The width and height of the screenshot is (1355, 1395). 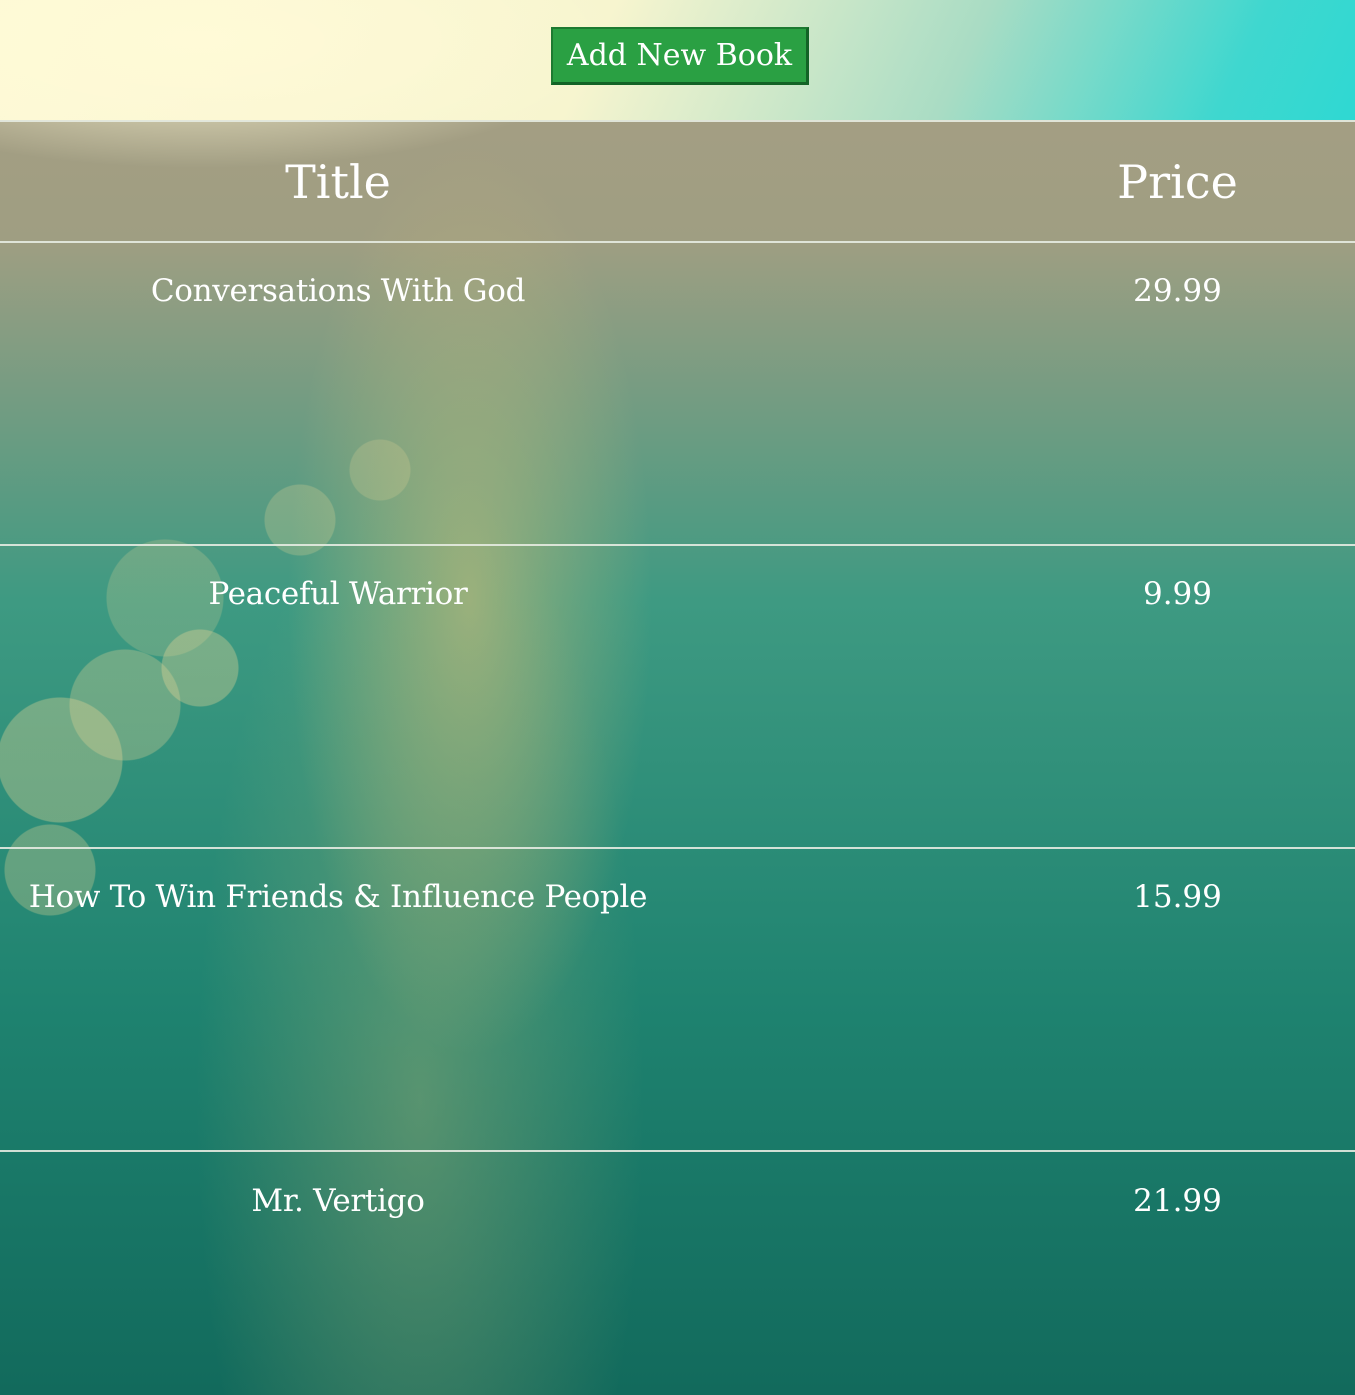 What do you see at coordinates (1177, 594) in the screenshot?
I see `book-price-cell: 9.99` at bounding box center [1177, 594].